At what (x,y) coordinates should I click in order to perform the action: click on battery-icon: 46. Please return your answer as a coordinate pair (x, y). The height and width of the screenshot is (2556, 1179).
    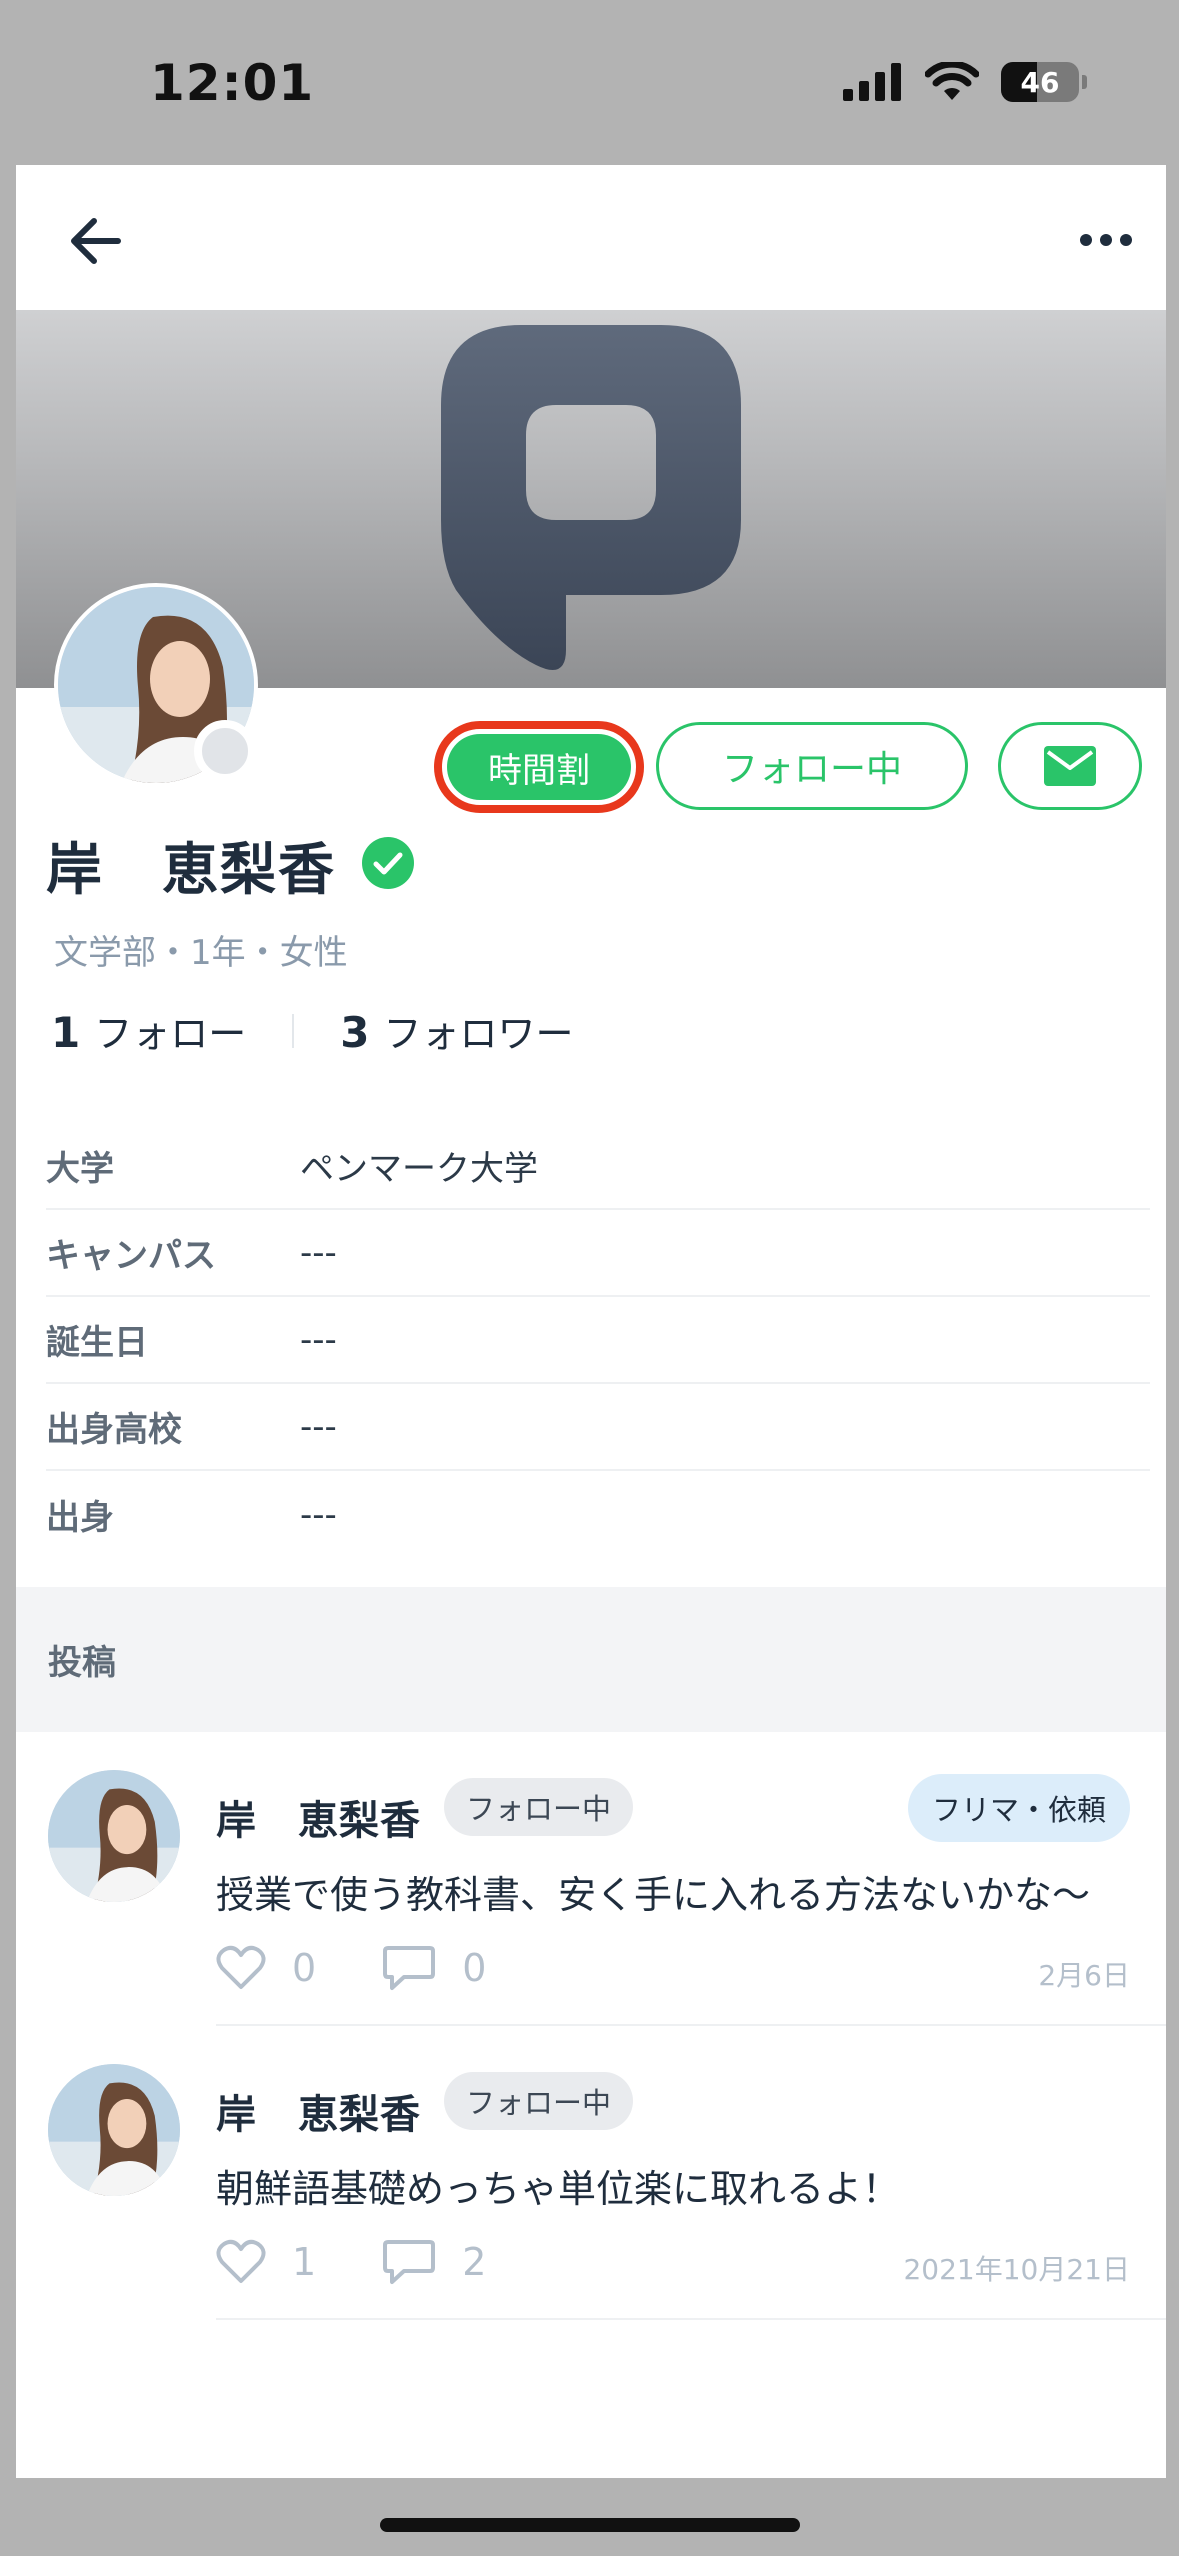
    Looking at the image, I should click on (1044, 82).